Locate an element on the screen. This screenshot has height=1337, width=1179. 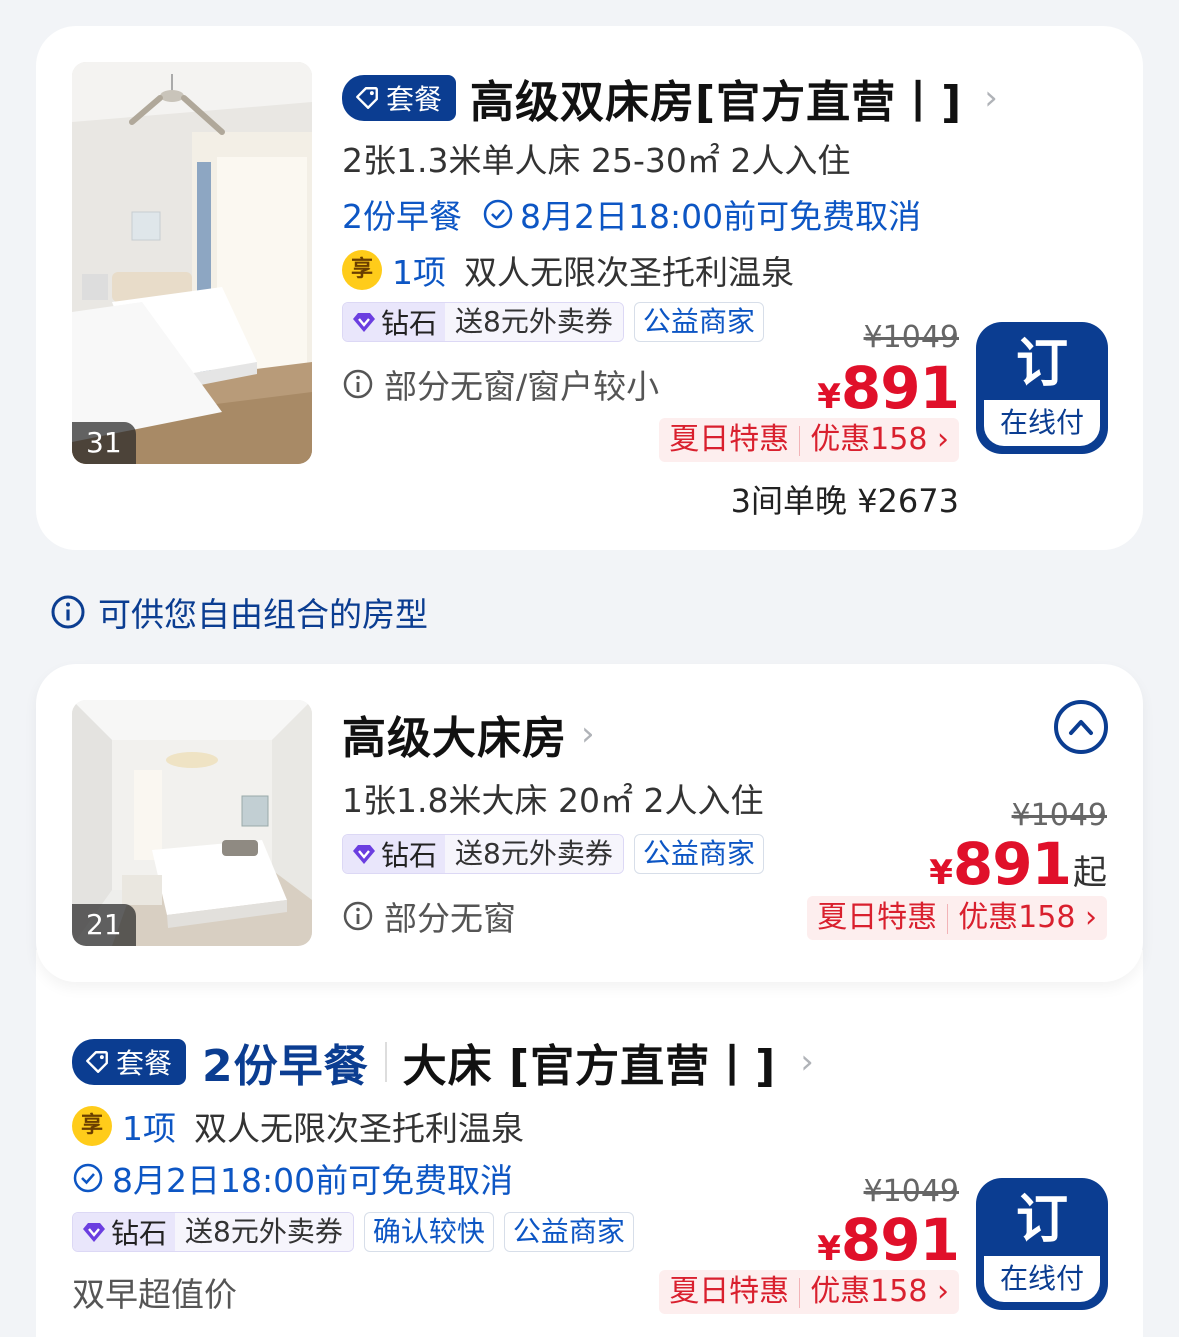
total-price: 3间单晚 ¥2673 is located at coordinates (844, 501).